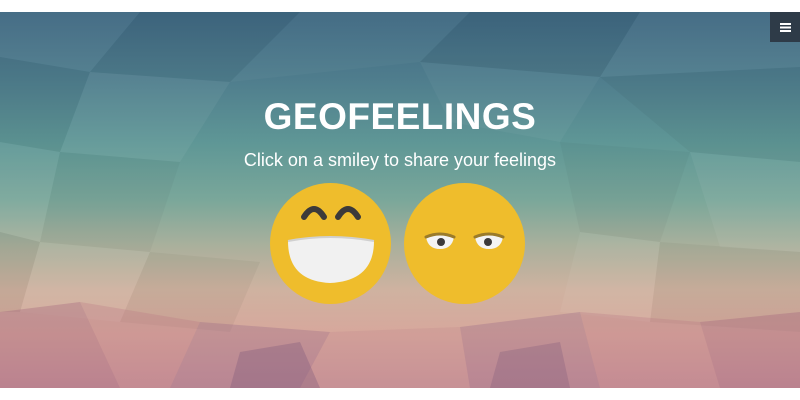  I want to click on menu-button, so click(785, 27).